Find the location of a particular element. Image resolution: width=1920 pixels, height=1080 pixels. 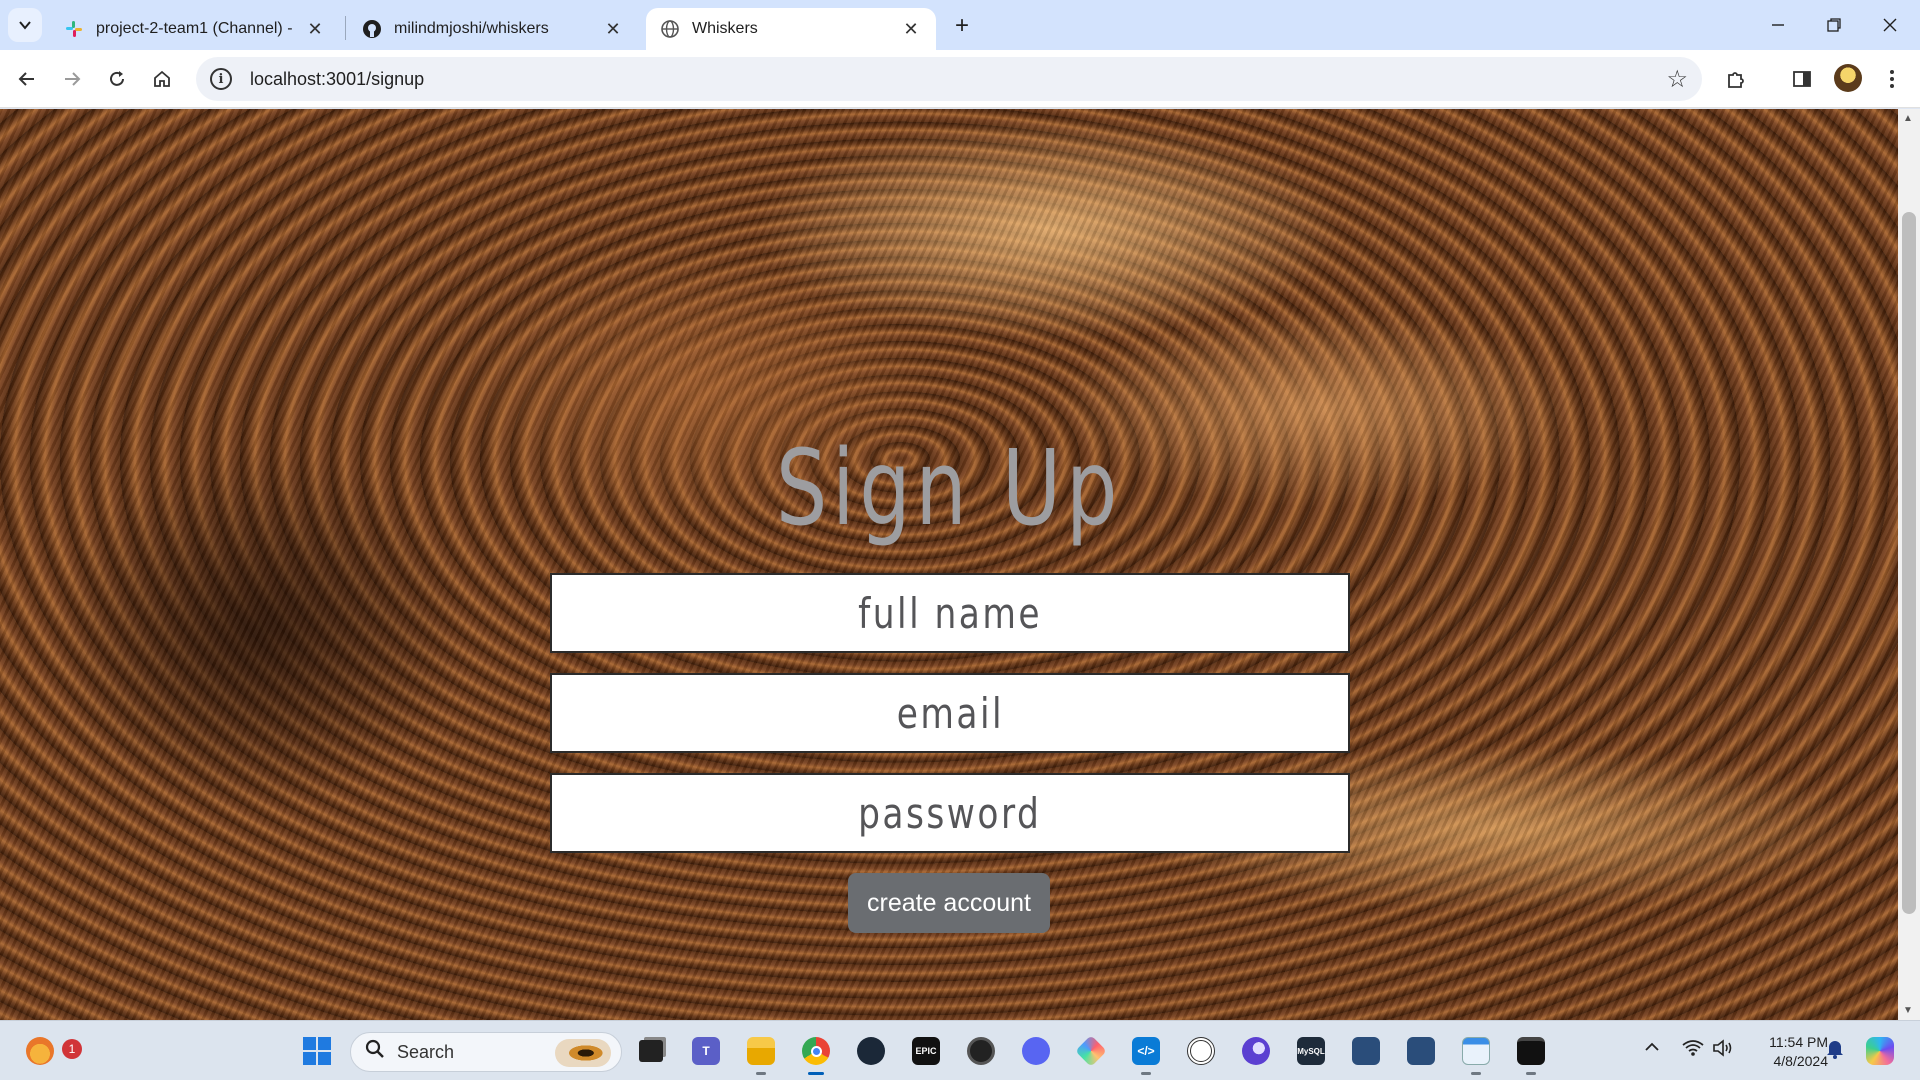

profile-avatar is located at coordinates (1848, 78).